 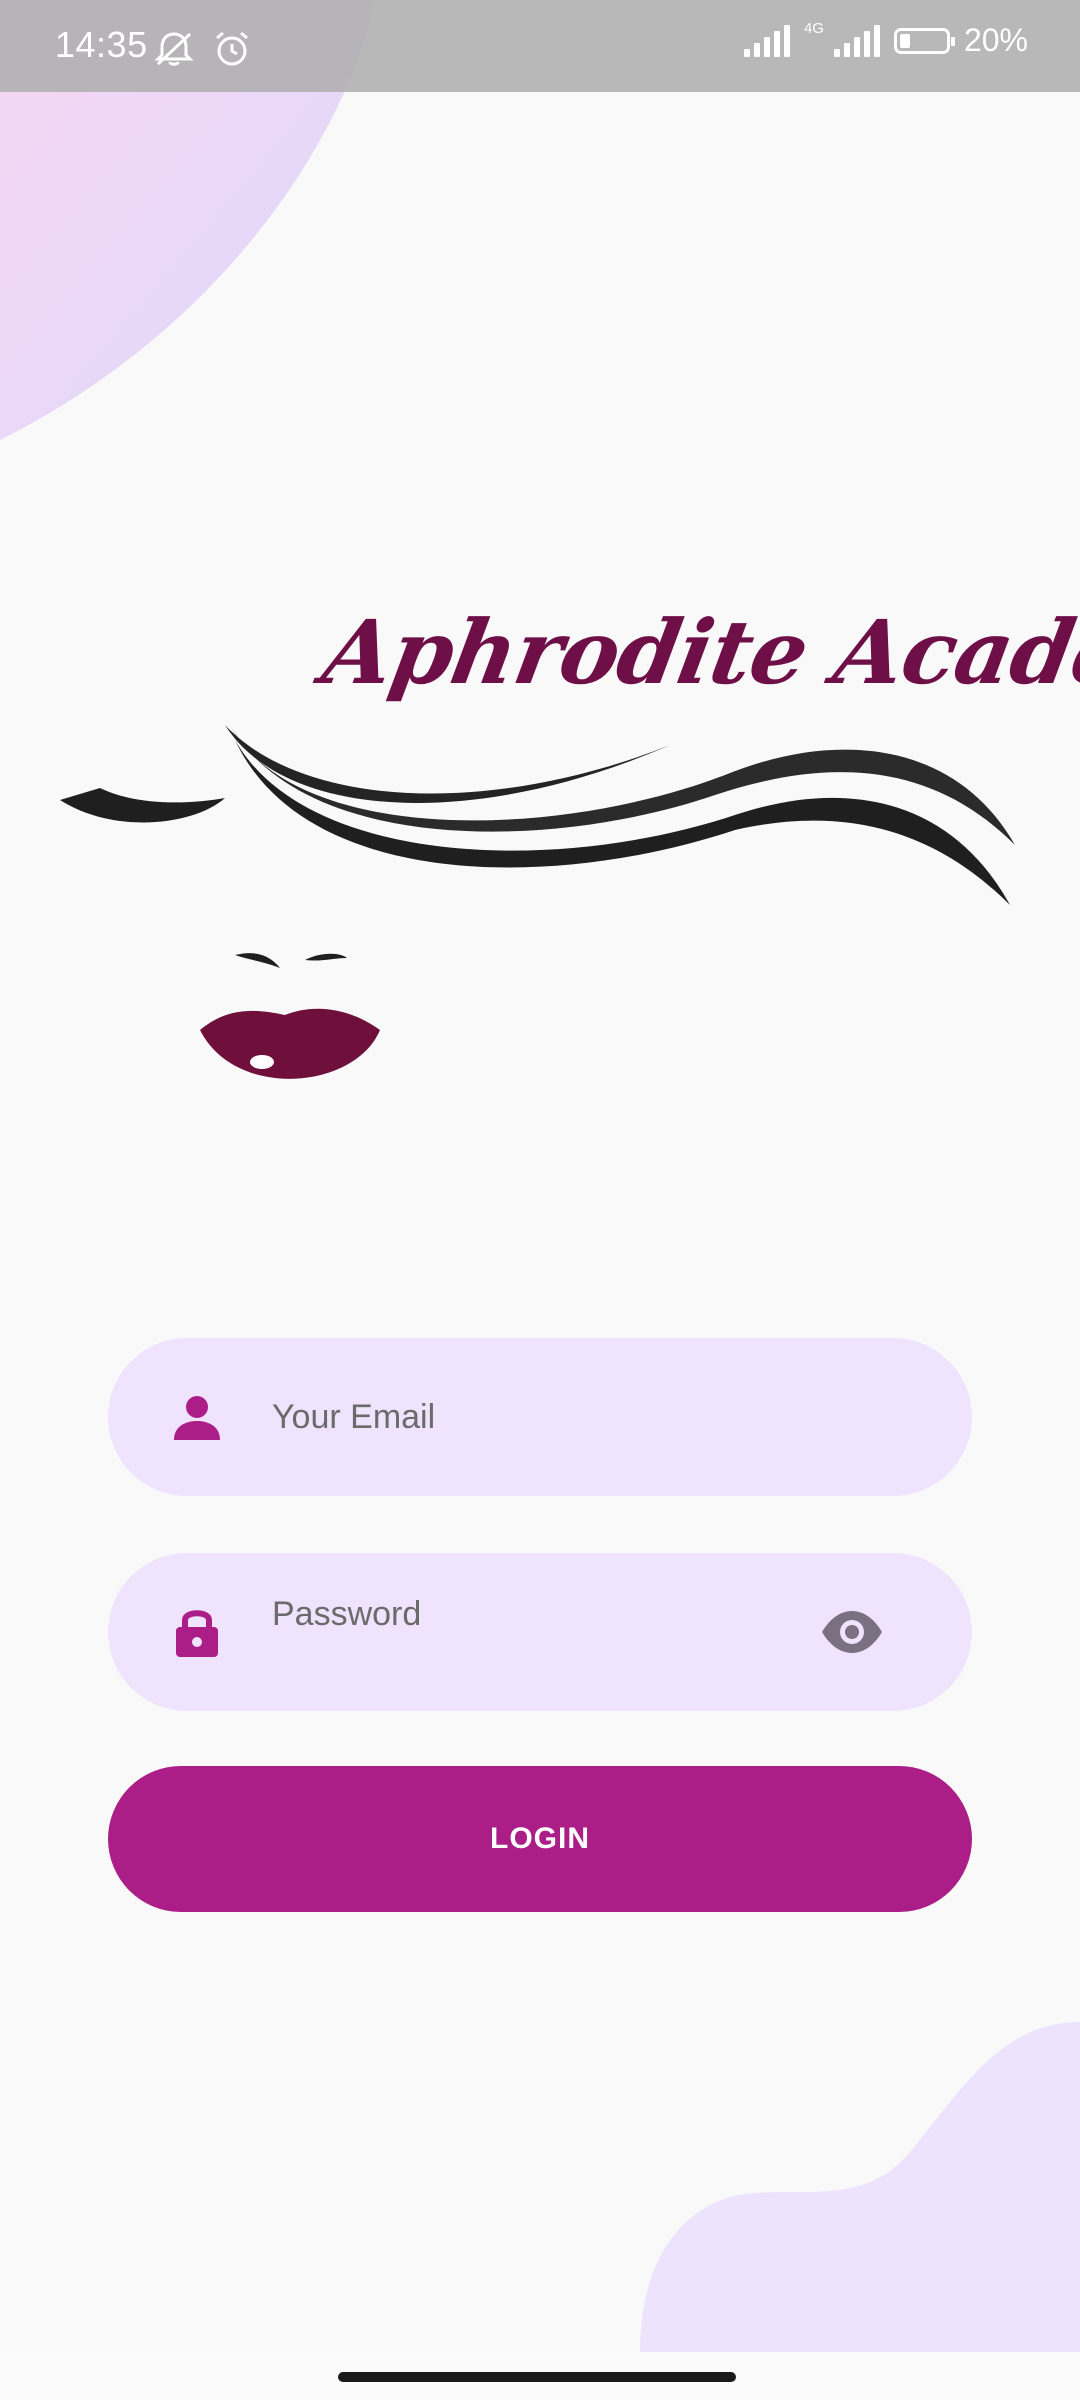 What do you see at coordinates (197, 1633) in the screenshot?
I see `lock-icon` at bounding box center [197, 1633].